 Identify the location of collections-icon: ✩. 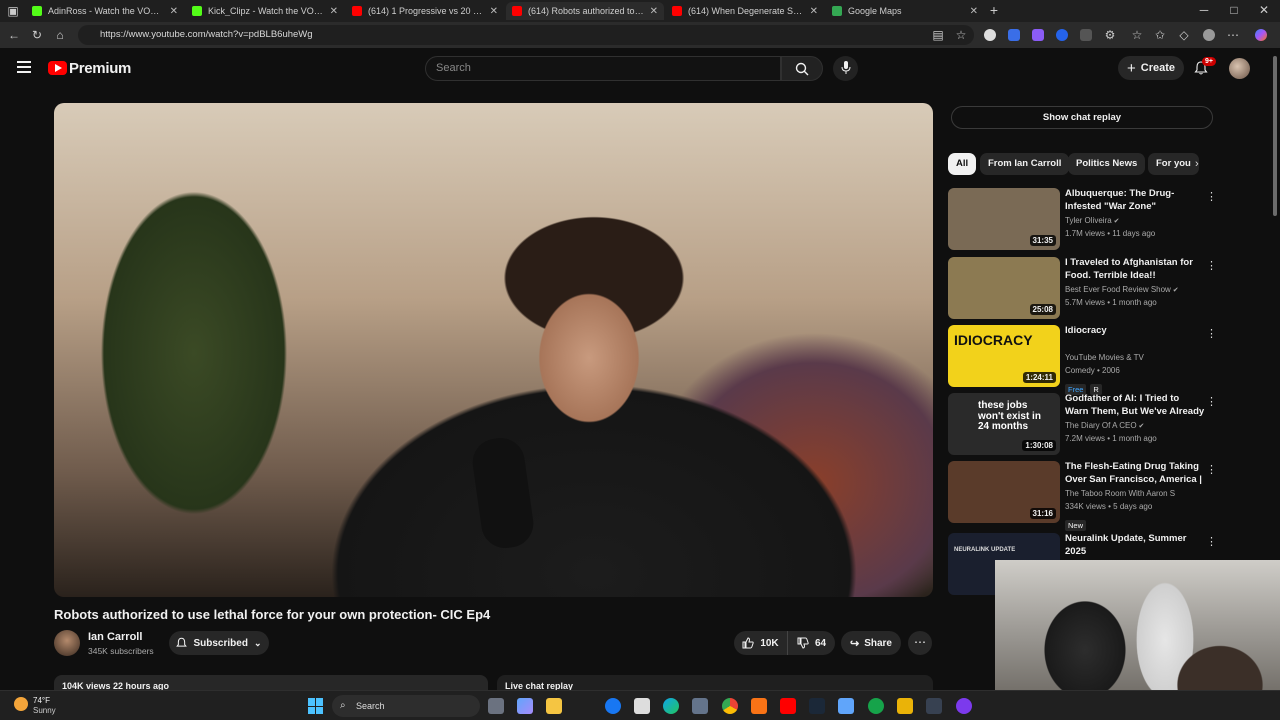
(1160, 35).